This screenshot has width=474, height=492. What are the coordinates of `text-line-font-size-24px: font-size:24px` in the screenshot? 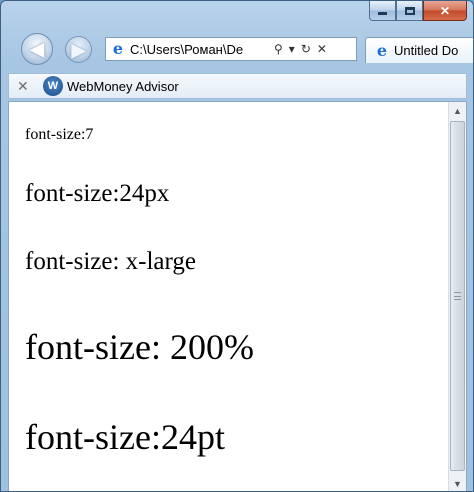 It's located at (97, 193).